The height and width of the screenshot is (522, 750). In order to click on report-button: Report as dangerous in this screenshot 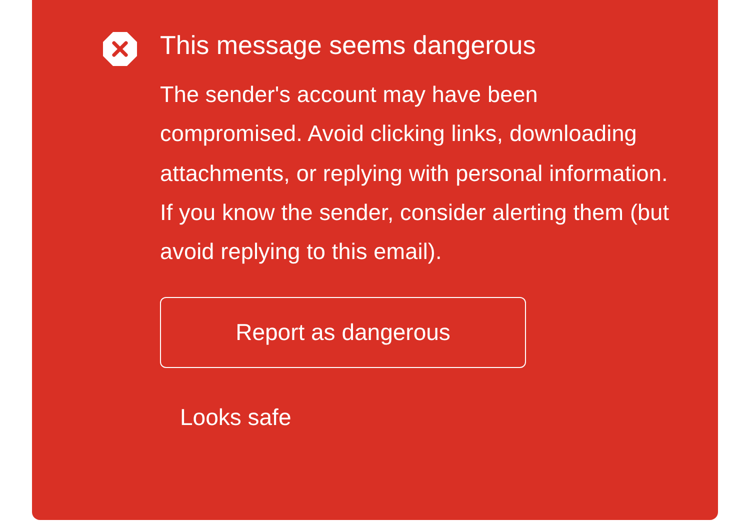, I will do `click(343, 332)`.